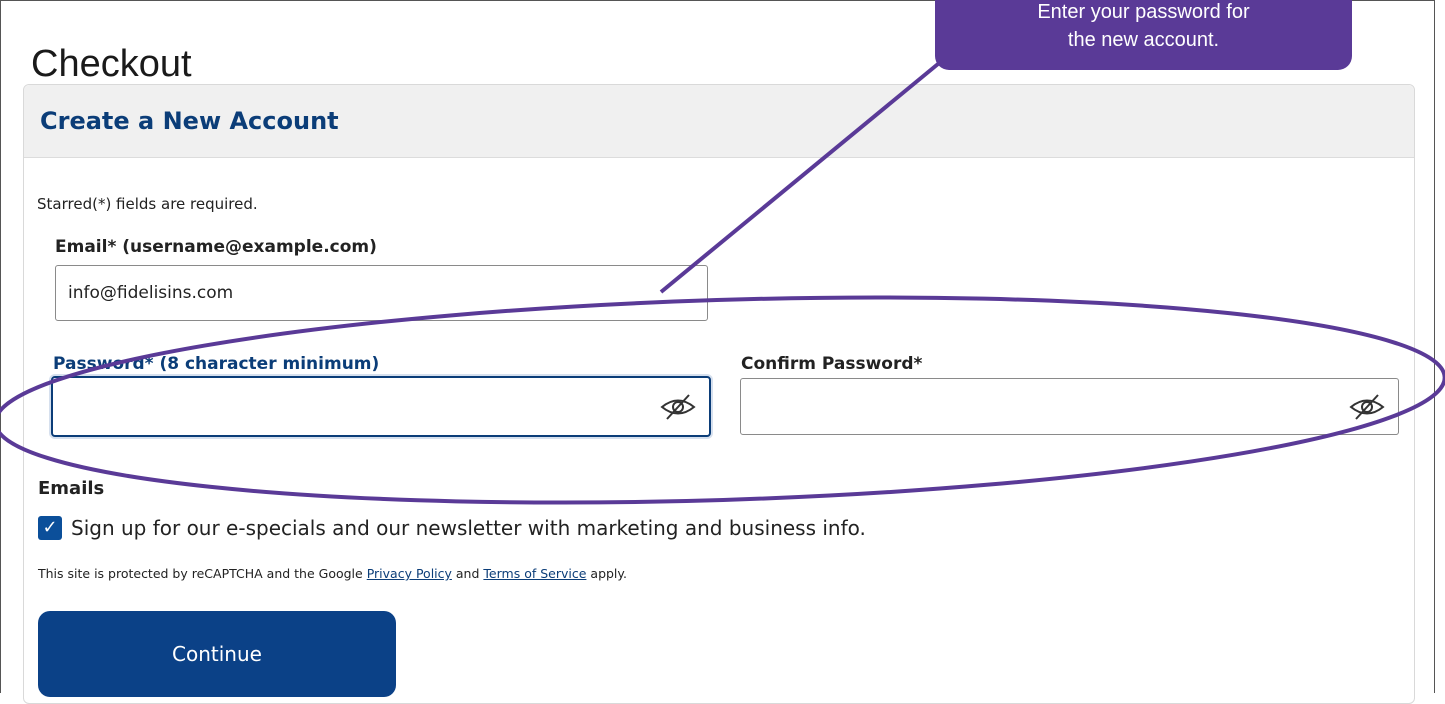 Image resolution: width=1445 pixels, height=704 pixels. What do you see at coordinates (1143, 40) in the screenshot?
I see `callout-text-line2: the new account.` at bounding box center [1143, 40].